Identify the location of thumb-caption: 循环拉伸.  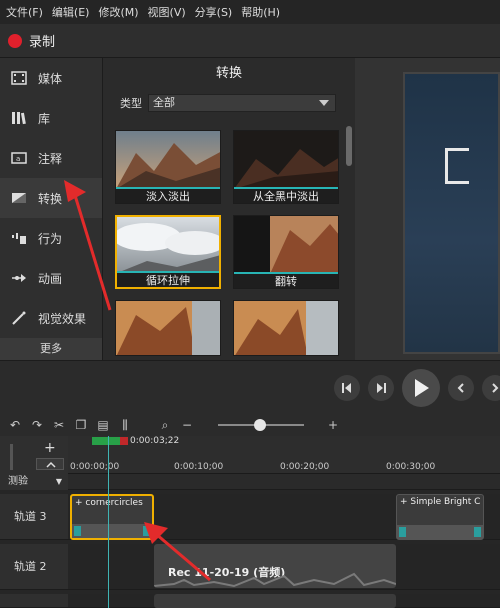
(168, 279).